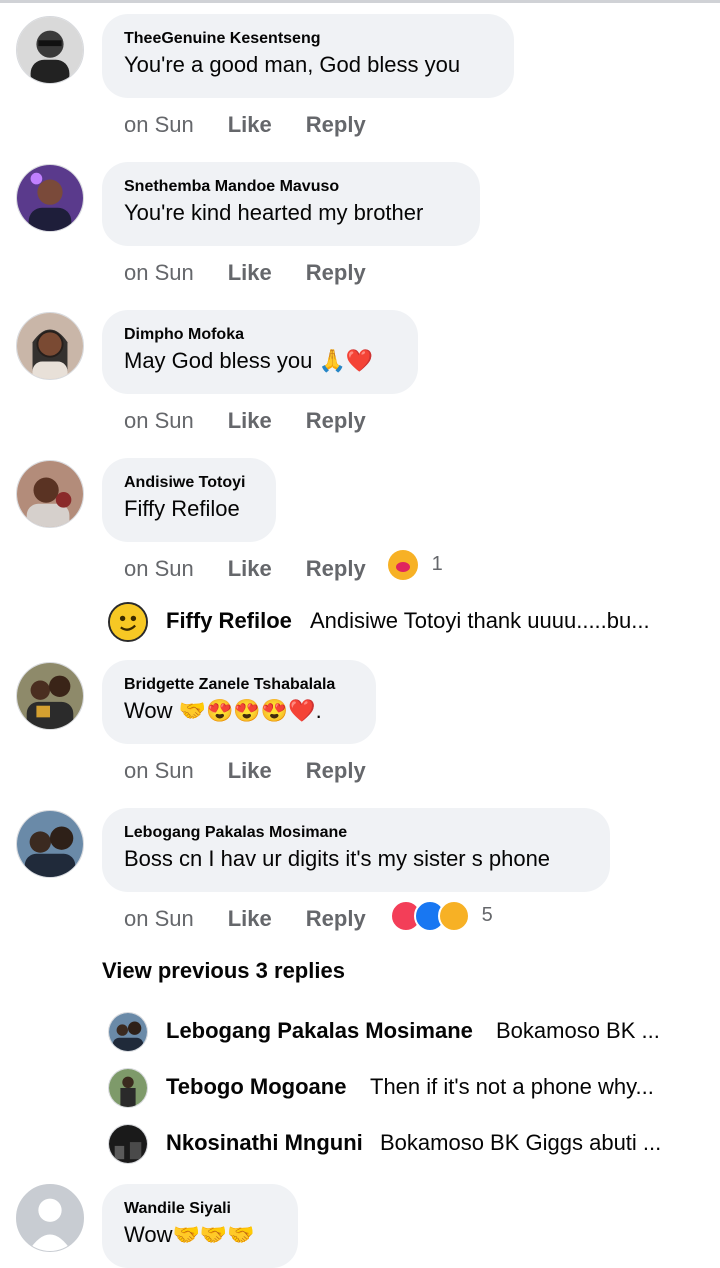 This screenshot has width=720, height=1268. Describe the element at coordinates (292, 64) in the screenshot. I see `comment-text: You're a good man, God bless you` at that location.